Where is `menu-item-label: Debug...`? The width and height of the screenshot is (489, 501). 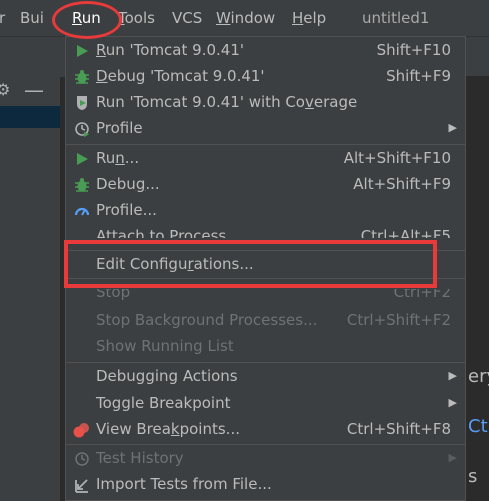 menu-item-label: Debug... is located at coordinates (128, 184).